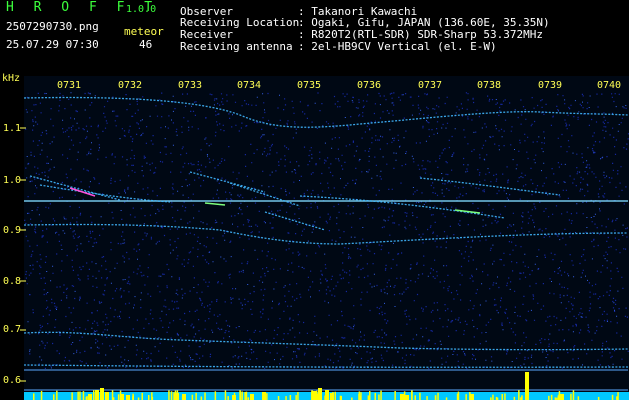  I want to click on time-label: 0739, so click(550, 85).